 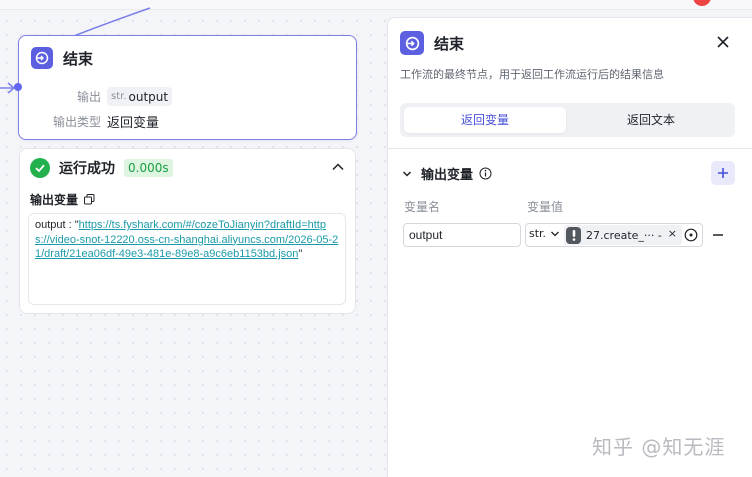 I want to click on run-result-header: 运行成功 0.000s, so click(x=101, y=168).